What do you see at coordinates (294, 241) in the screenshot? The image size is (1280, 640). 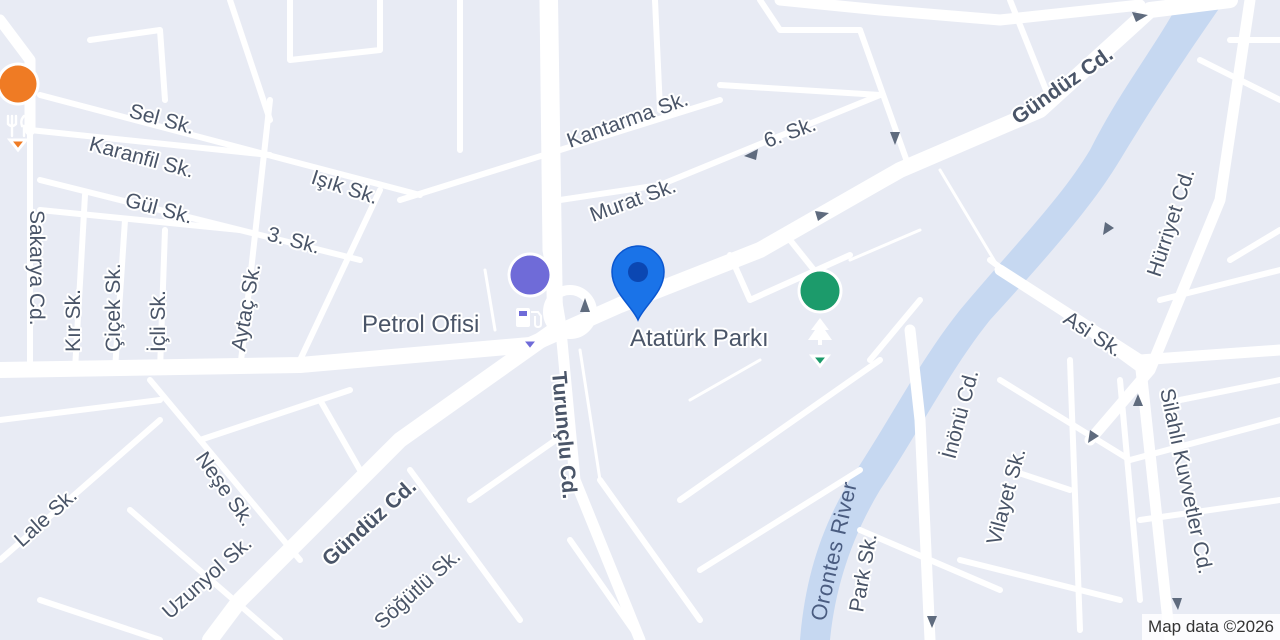 I see `street-label-3: 3. Sk.` at bounding box center [294, 241].